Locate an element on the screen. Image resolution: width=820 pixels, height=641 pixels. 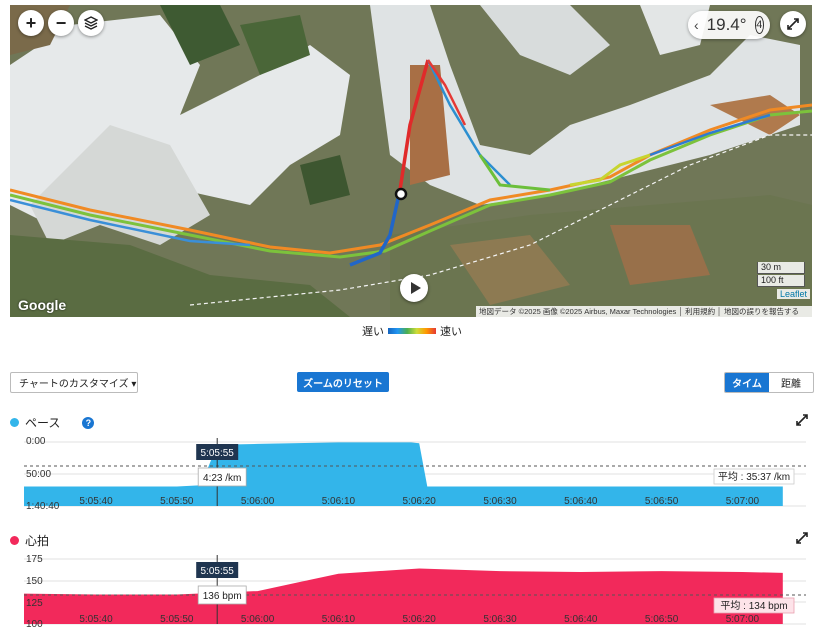
time-toggle-button: タイム is located at coordinates (747, 382).